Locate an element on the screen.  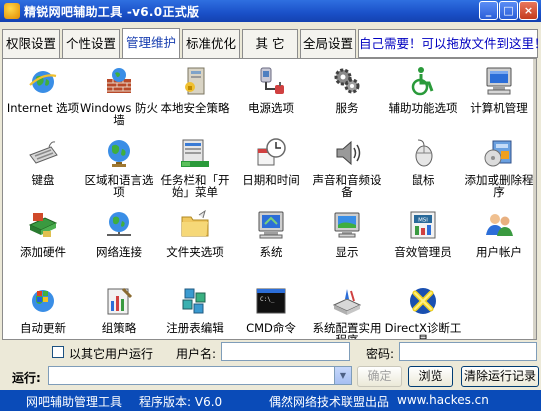
tool-label: 计算机管理 is located at coordinates (499, 108).